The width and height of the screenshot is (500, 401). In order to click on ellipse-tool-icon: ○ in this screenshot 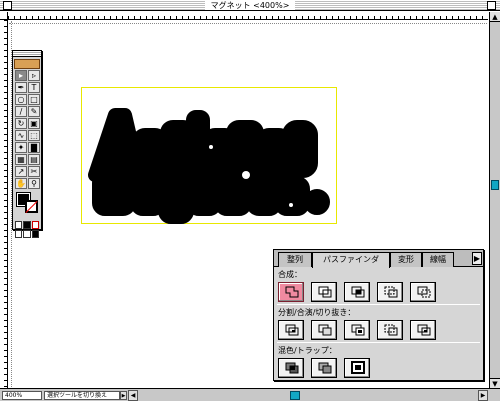, I will do `click(21, 99)`.